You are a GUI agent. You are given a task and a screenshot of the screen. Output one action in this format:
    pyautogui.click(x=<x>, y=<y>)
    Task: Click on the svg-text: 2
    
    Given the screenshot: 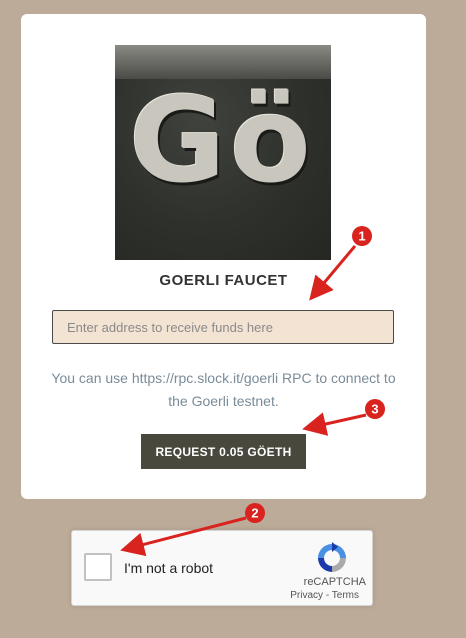 What is the action you would take?
    pyautogui.click(x=254, y=513)
    